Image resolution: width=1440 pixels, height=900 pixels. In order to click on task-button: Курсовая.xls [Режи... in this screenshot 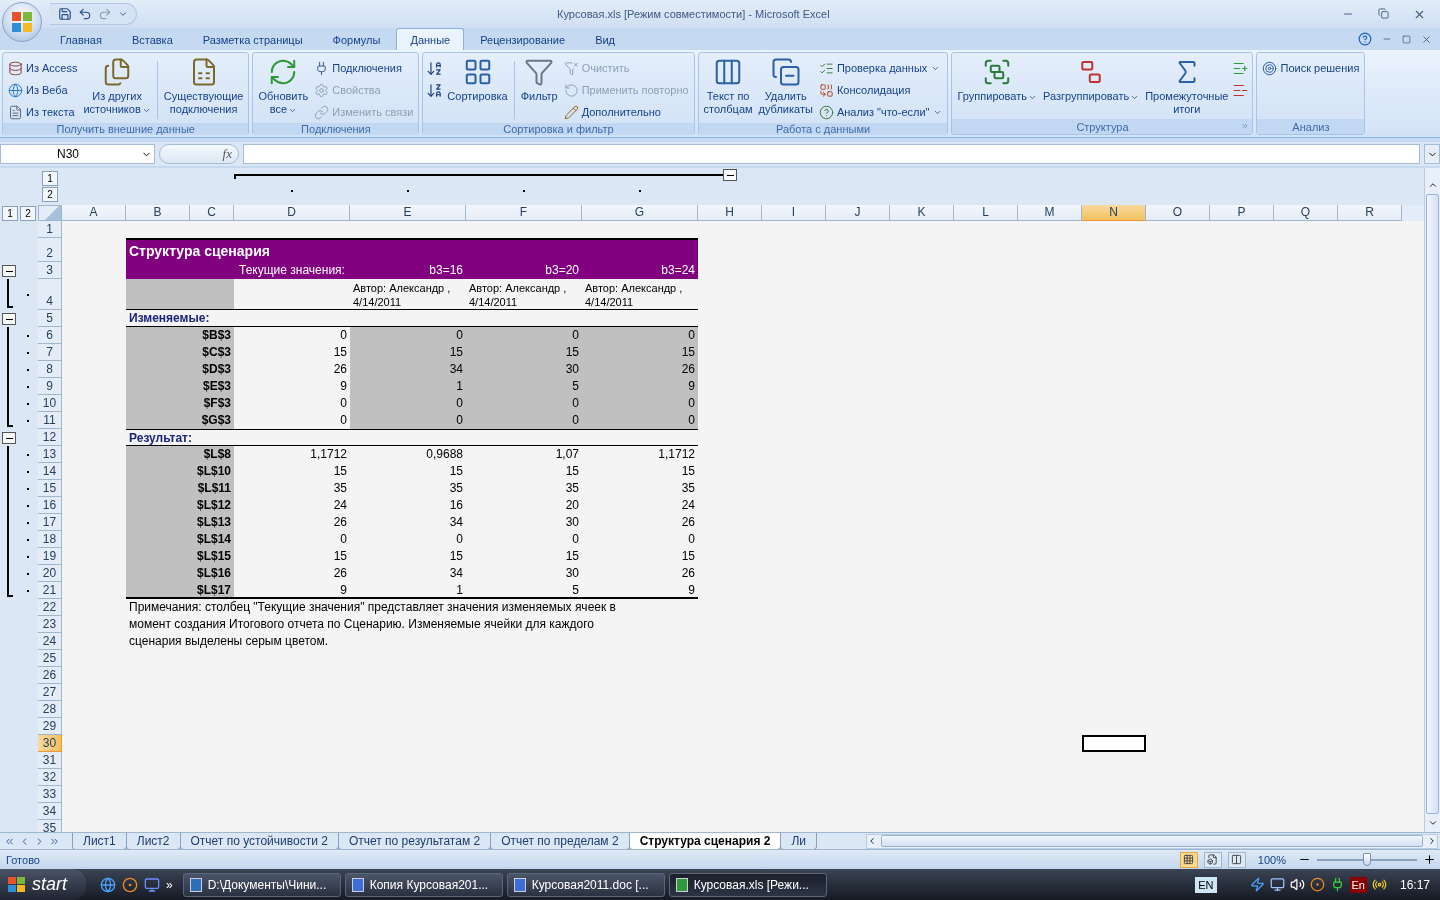, I will do `click(747, 884)`.